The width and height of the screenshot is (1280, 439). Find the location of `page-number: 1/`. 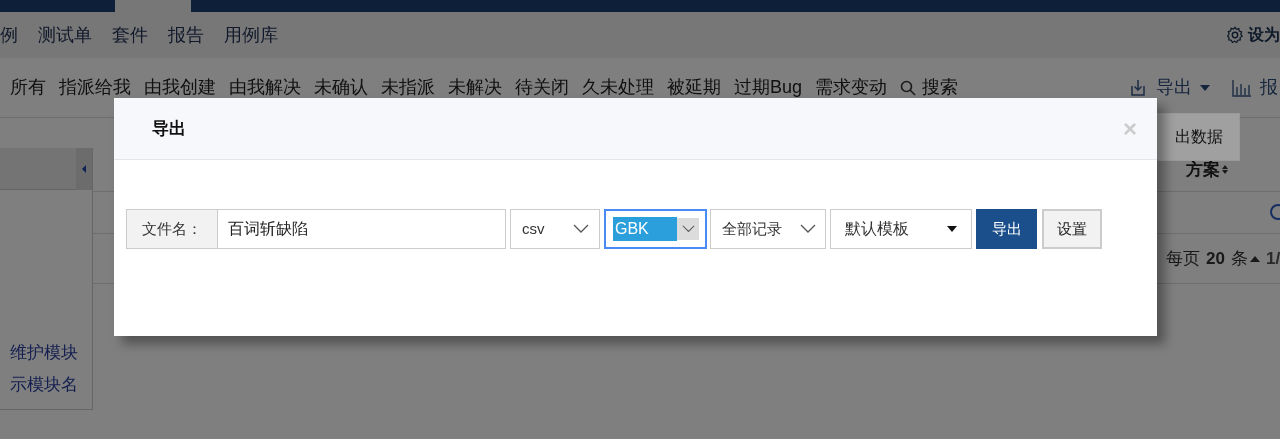

page-number: 1/ is located at coordinates (1273, 258).